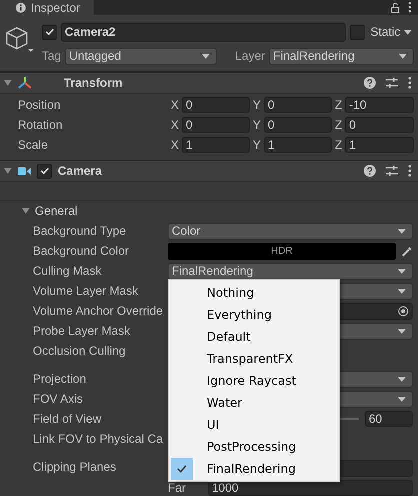 The width and height of the screenshot is (418, 496). What do you see at coordinates (21, 7) in the screenshot?
I see `info-icon` at bounding box center [21, 7].